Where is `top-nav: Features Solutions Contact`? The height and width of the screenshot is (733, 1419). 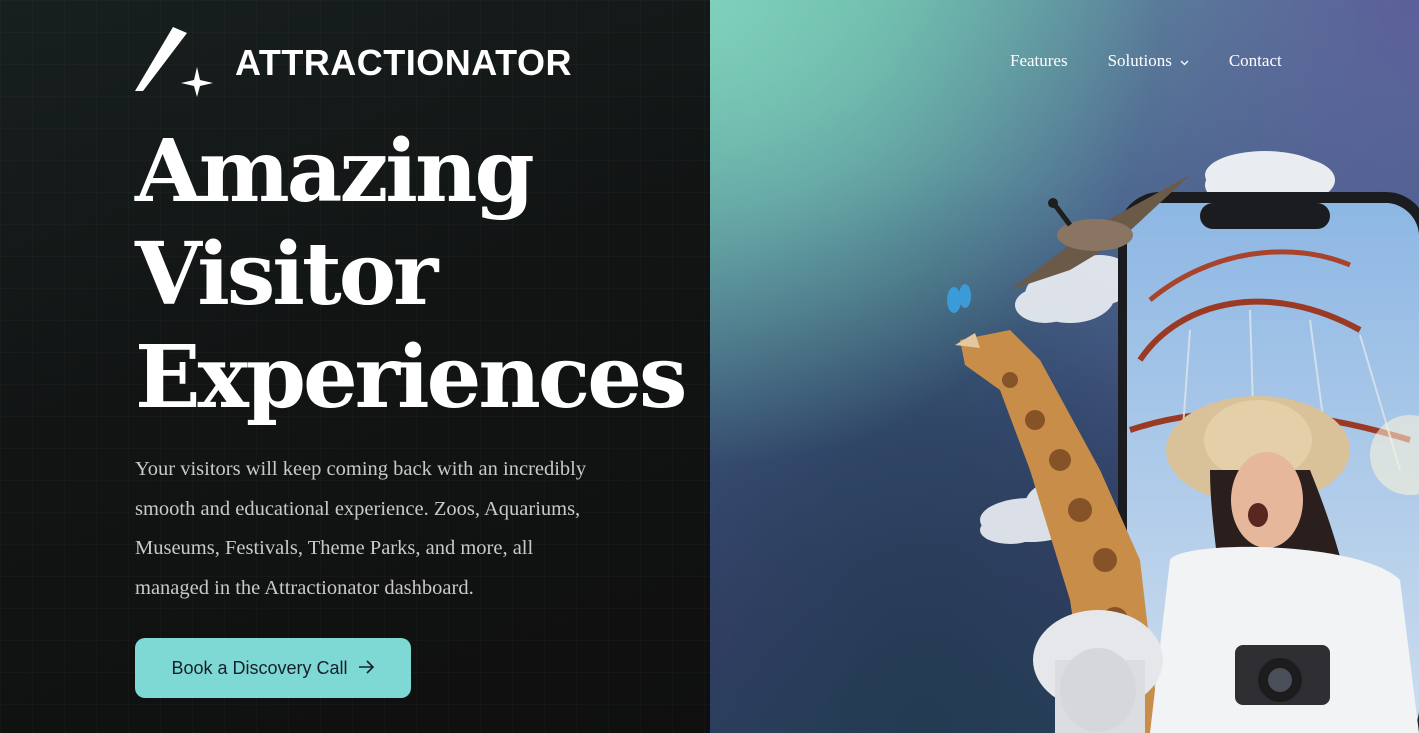
top-nav: Features Solutions Contact is located at coordinates (1146, 61).